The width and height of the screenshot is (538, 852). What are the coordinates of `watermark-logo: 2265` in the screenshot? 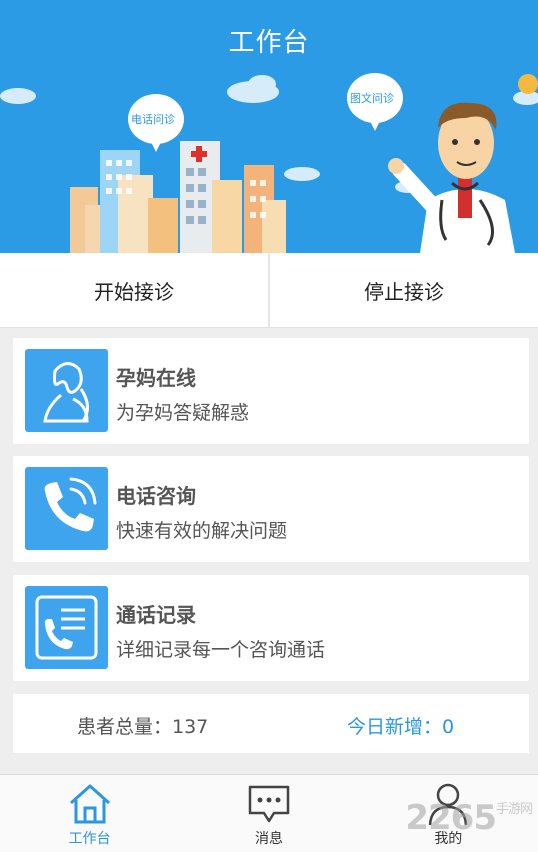 It's located at (451, 818).